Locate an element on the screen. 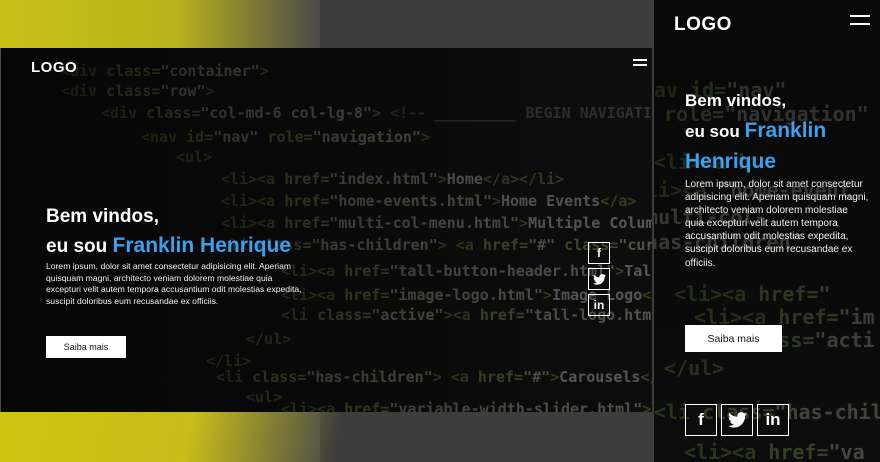 Image resolution: width=880 pixels, height=462 pixels. backdrop-yellow-bottom is located at coordinates (210, 437).